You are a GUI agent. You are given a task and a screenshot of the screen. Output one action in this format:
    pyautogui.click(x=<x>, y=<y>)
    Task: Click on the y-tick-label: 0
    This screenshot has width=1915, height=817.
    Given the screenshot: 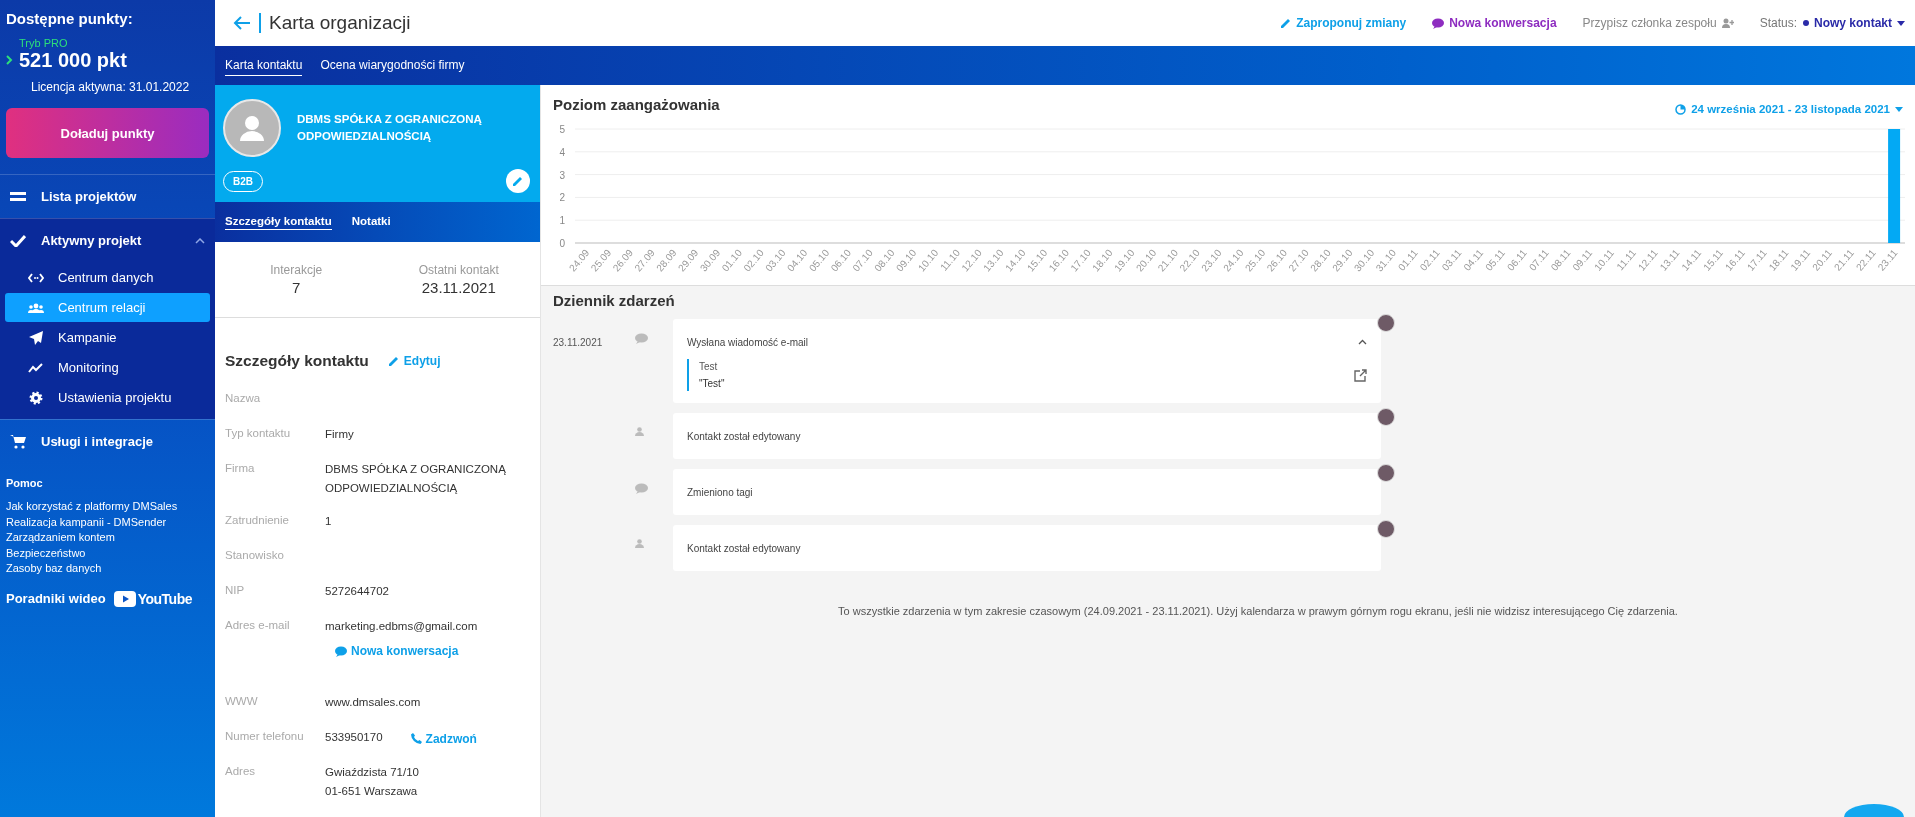 What is the action you would take?
    pyautogui.click(x=562, y=243)
    